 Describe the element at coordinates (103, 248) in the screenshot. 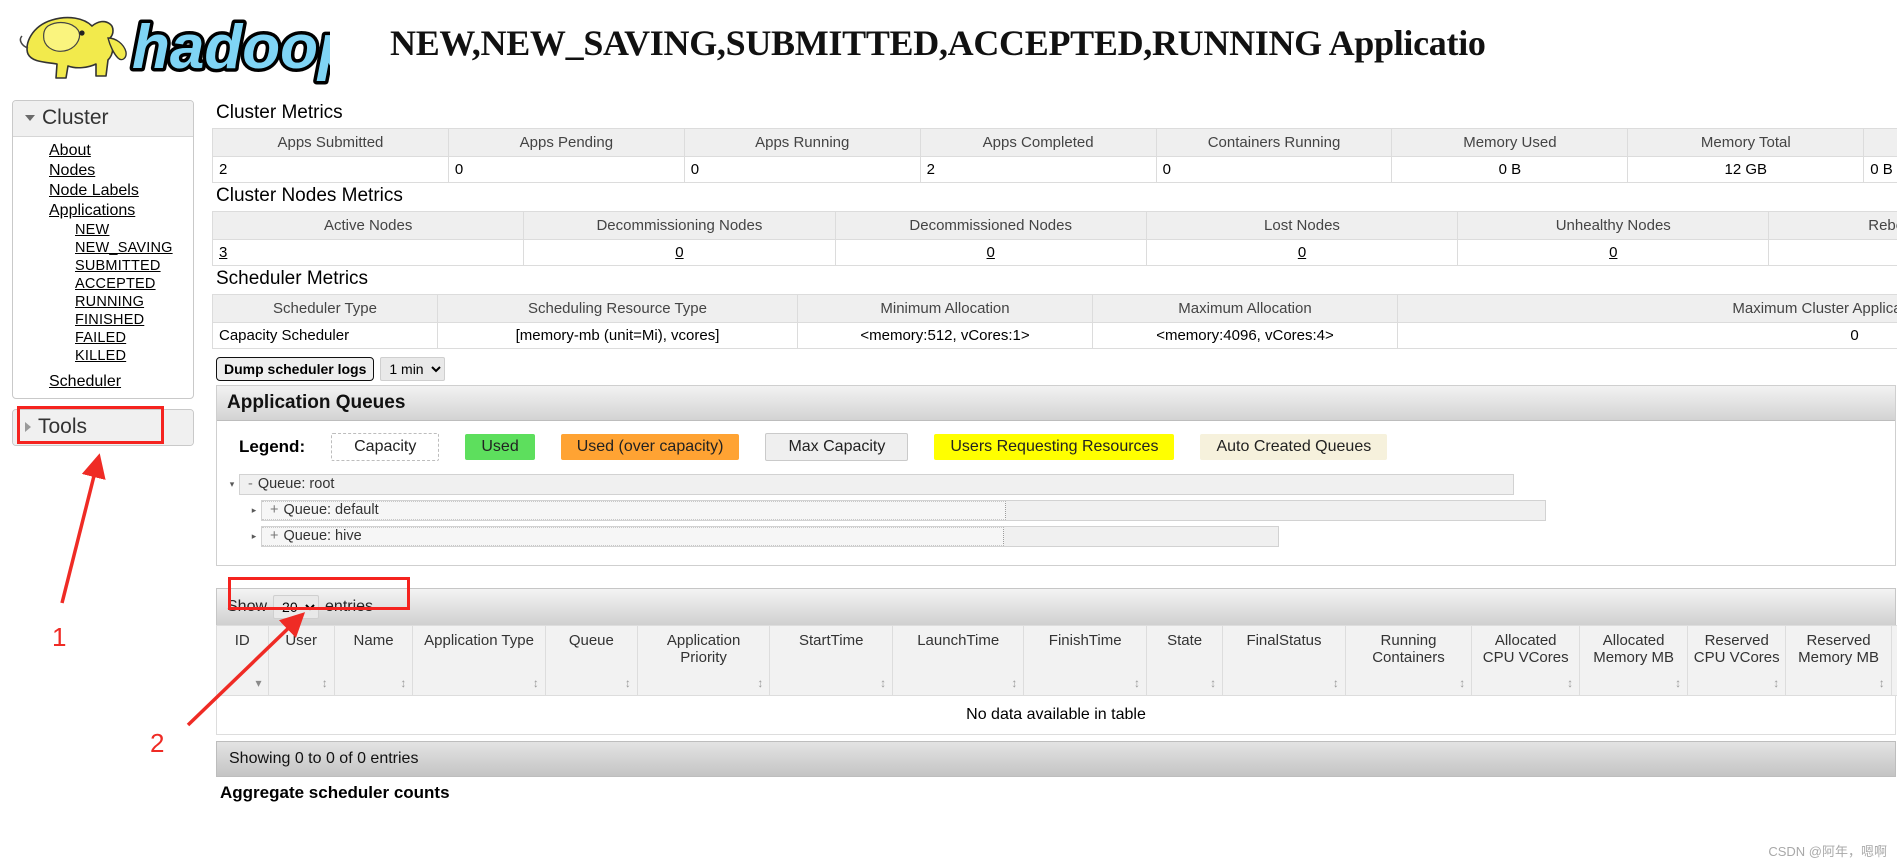

I see `sidebar-item-new-saving: NEW_SAVING` at that location.